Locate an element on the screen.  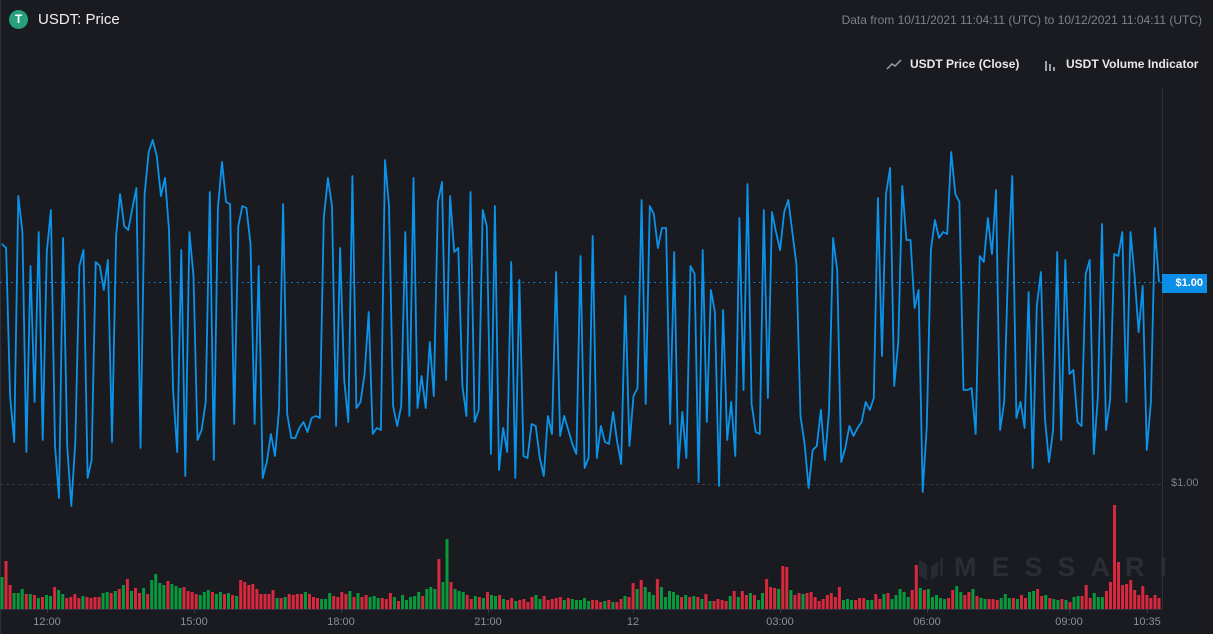
x-tick-label: 15:00 is located at coordinates (194, 622).